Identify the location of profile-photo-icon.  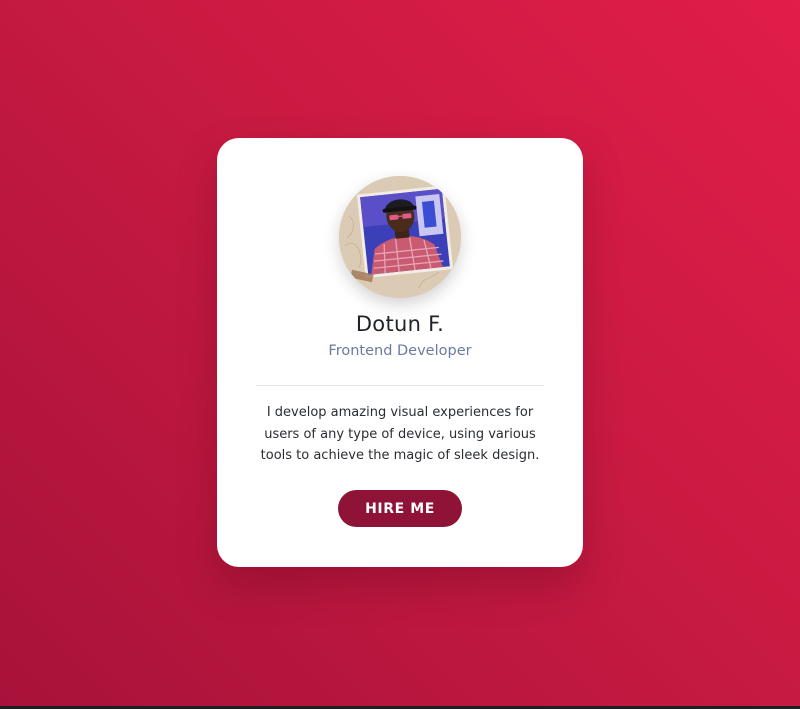
(400, 237).